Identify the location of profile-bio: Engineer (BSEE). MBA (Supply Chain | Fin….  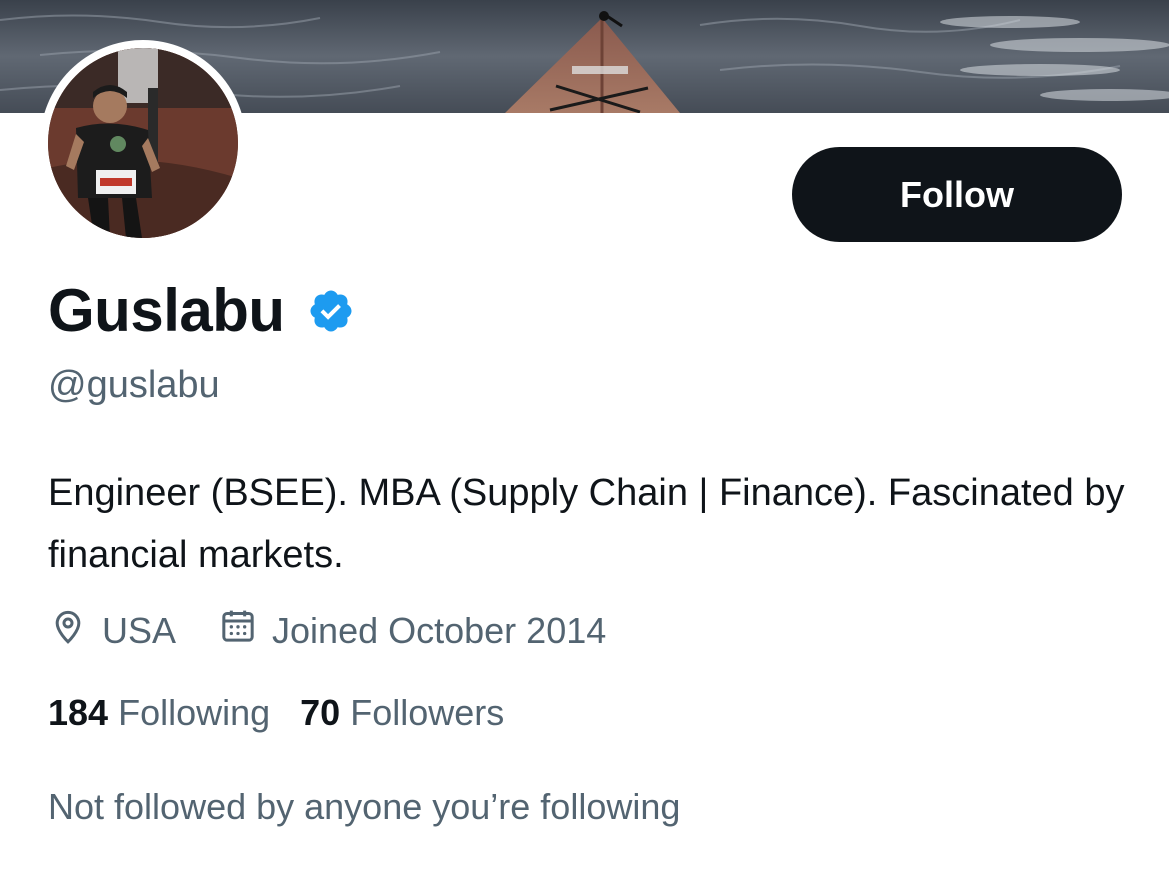
(586, 524).